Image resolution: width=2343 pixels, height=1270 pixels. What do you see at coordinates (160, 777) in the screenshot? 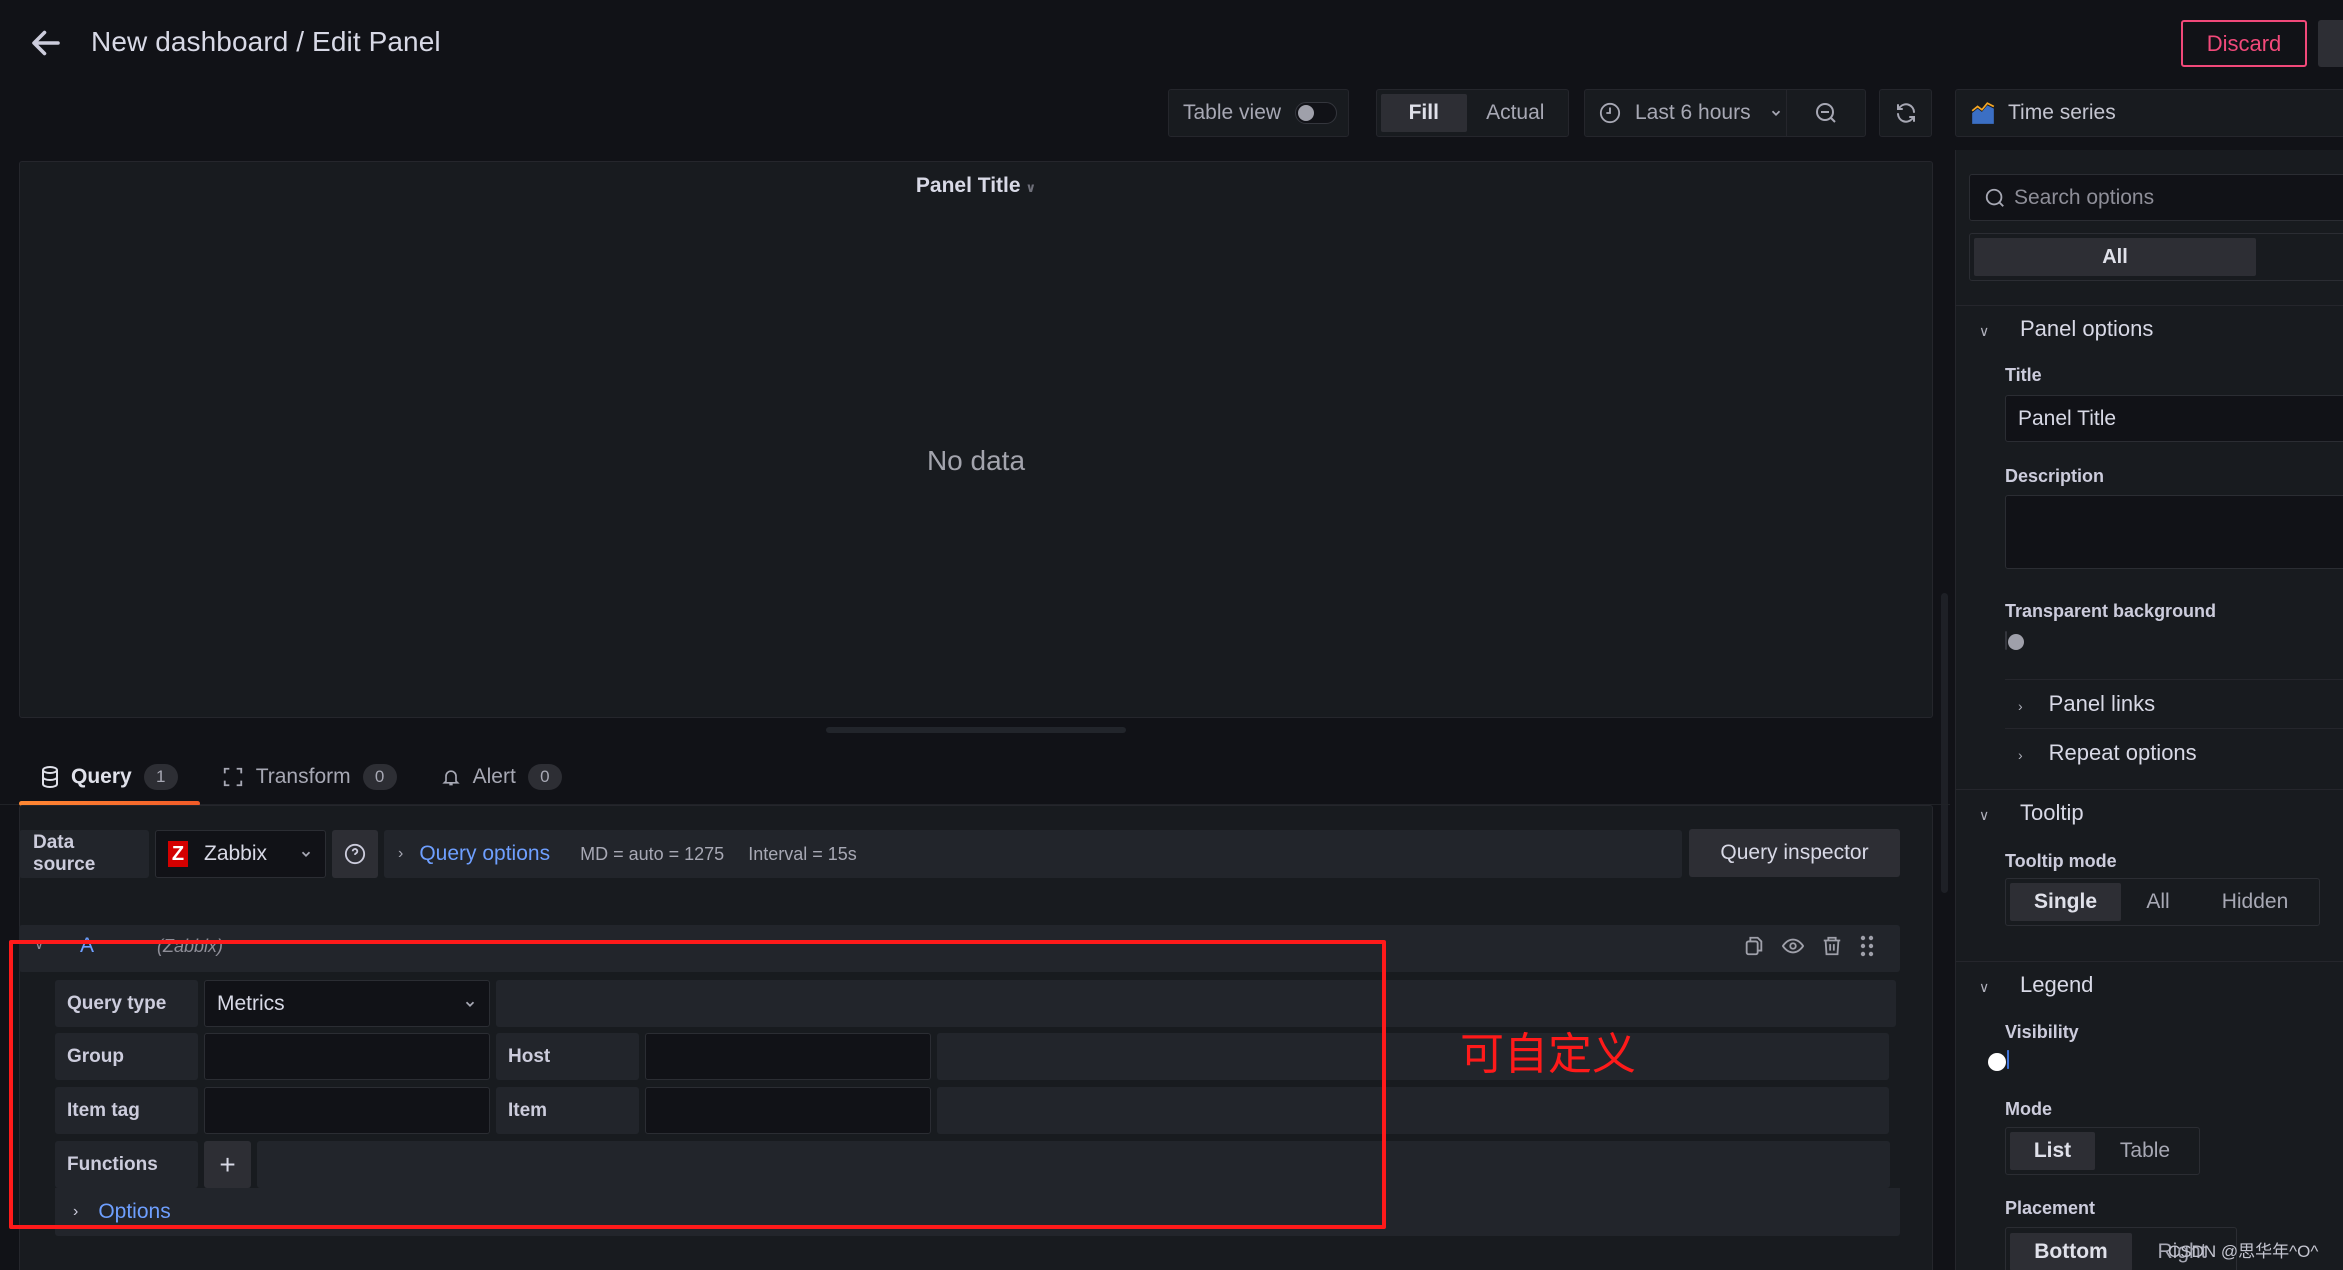
I see `query-count-badge: 1` at bounding box center [160, 777].